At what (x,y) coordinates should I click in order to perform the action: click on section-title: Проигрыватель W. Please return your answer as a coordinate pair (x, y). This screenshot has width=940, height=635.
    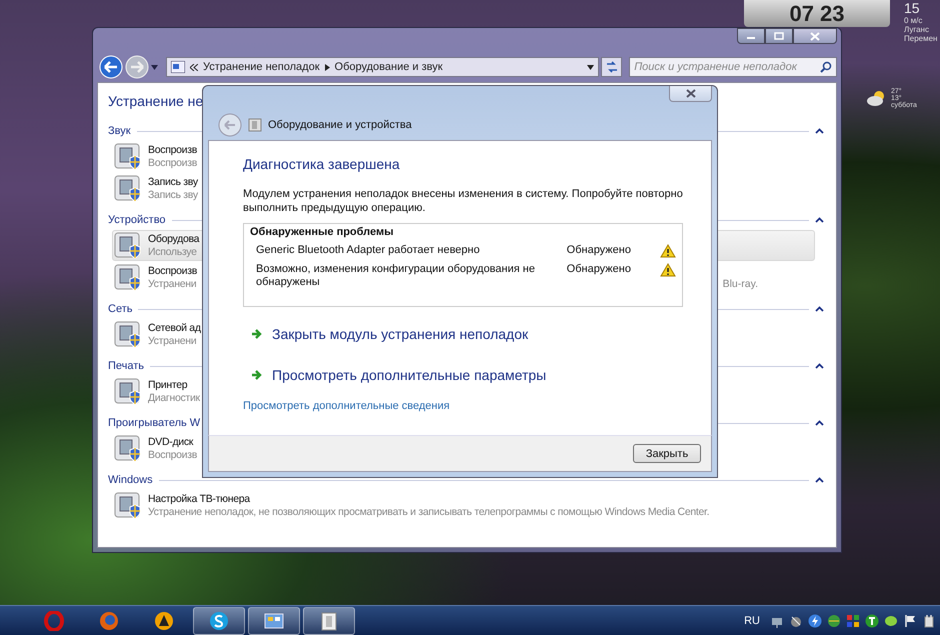
    Looking at the image, I should click on (154, 423).